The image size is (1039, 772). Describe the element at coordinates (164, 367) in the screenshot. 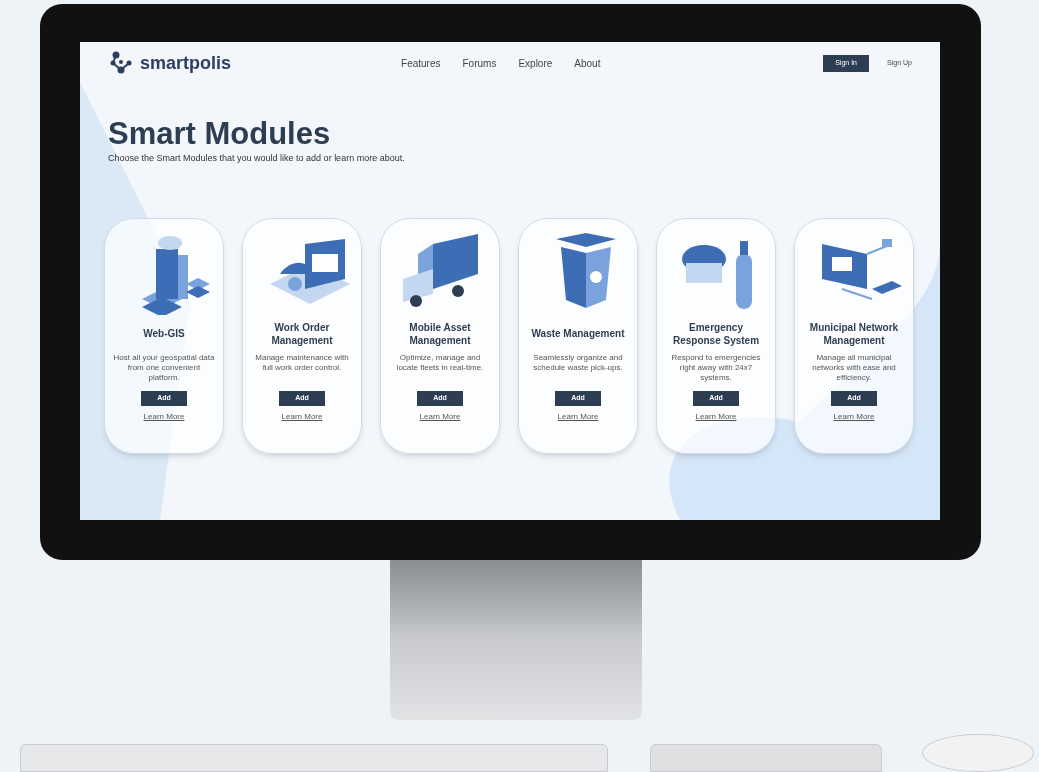

I see `module-description: Host all your geospatial data from one convenient platform.` at that location.